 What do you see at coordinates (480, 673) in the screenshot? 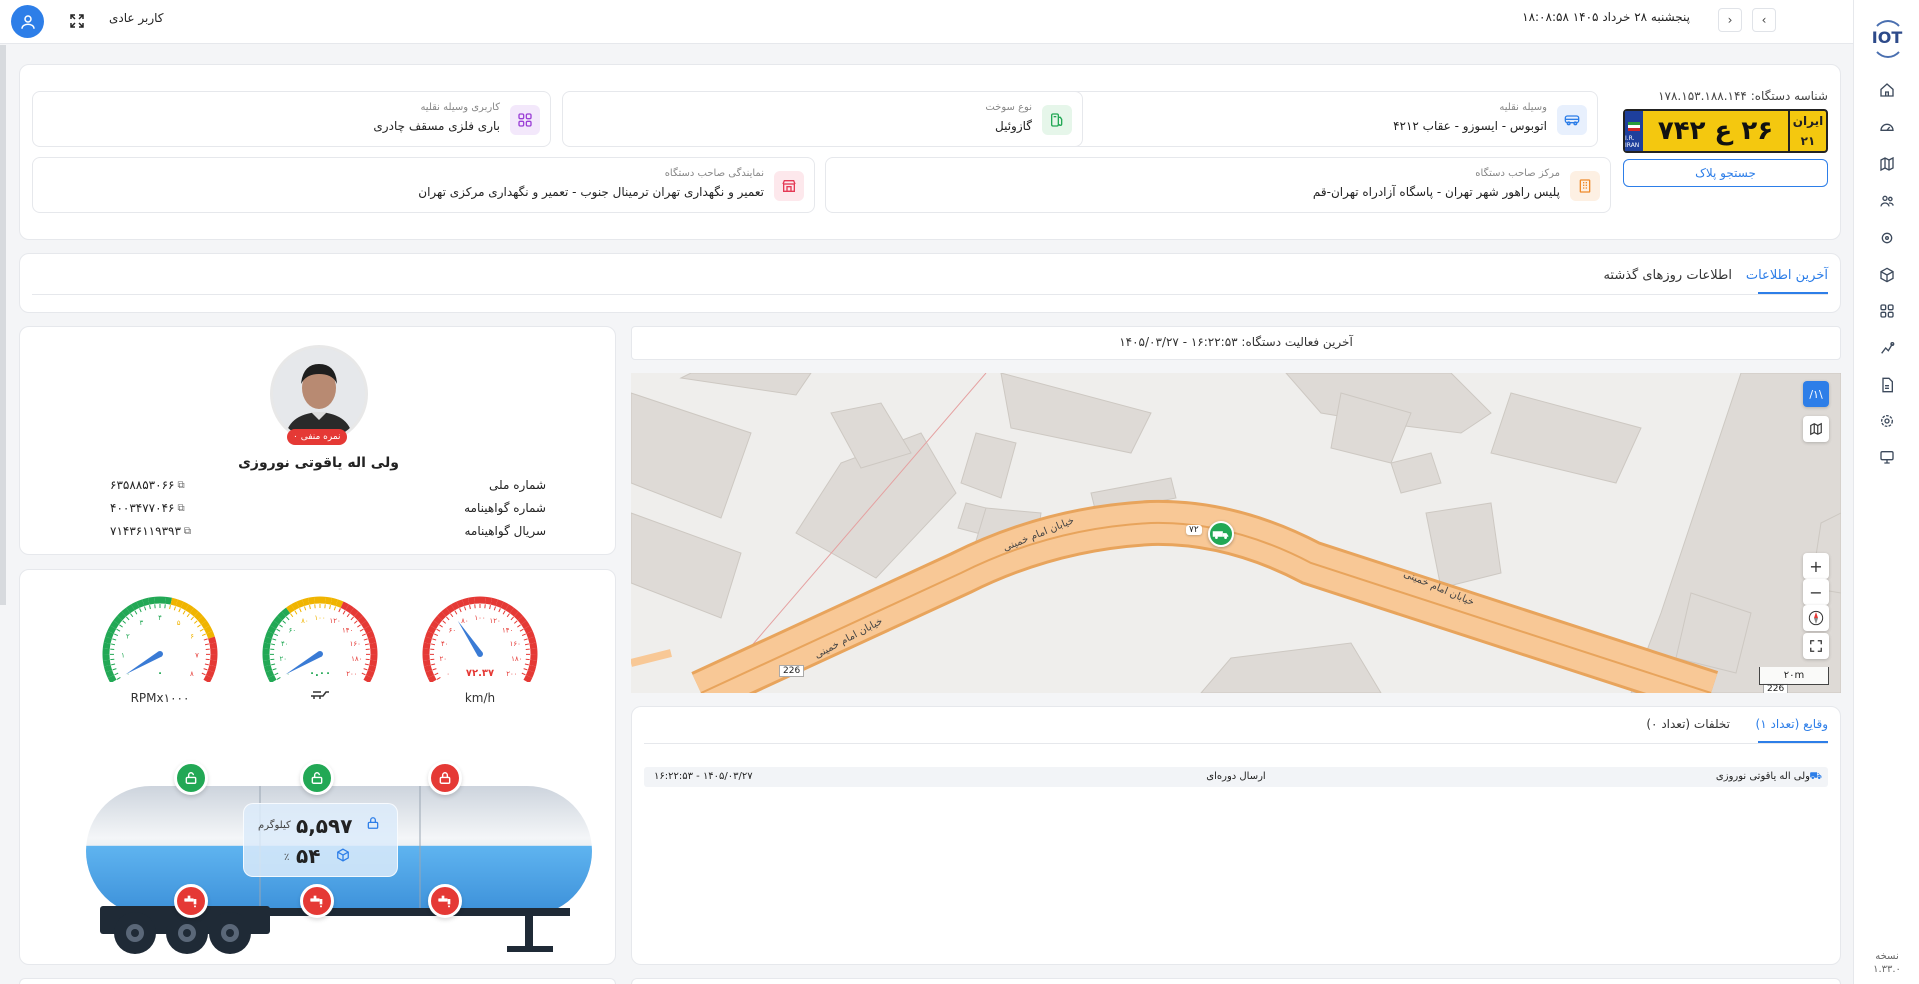
I see `gauge-value: ۷۲.۳۷` at bounding box center [480, 673].